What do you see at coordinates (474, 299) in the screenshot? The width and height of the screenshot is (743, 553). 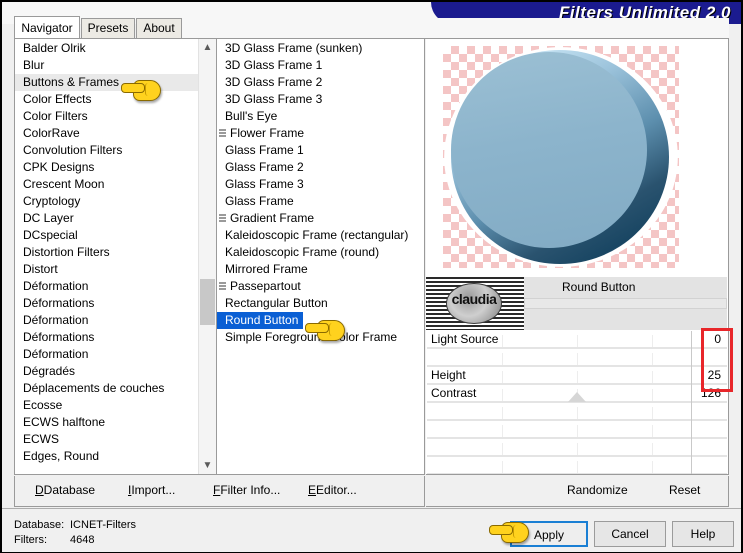 I see `watermark-label: claudia` at bounding box center [474, 299].